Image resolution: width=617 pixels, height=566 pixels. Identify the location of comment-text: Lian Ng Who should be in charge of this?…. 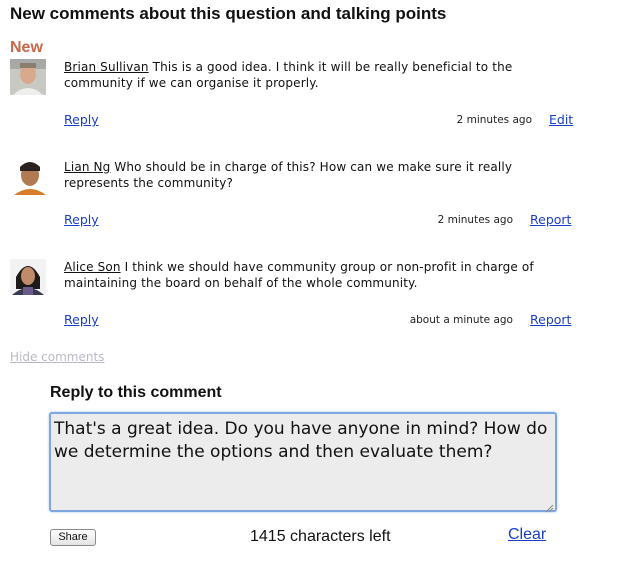
(316, 175).